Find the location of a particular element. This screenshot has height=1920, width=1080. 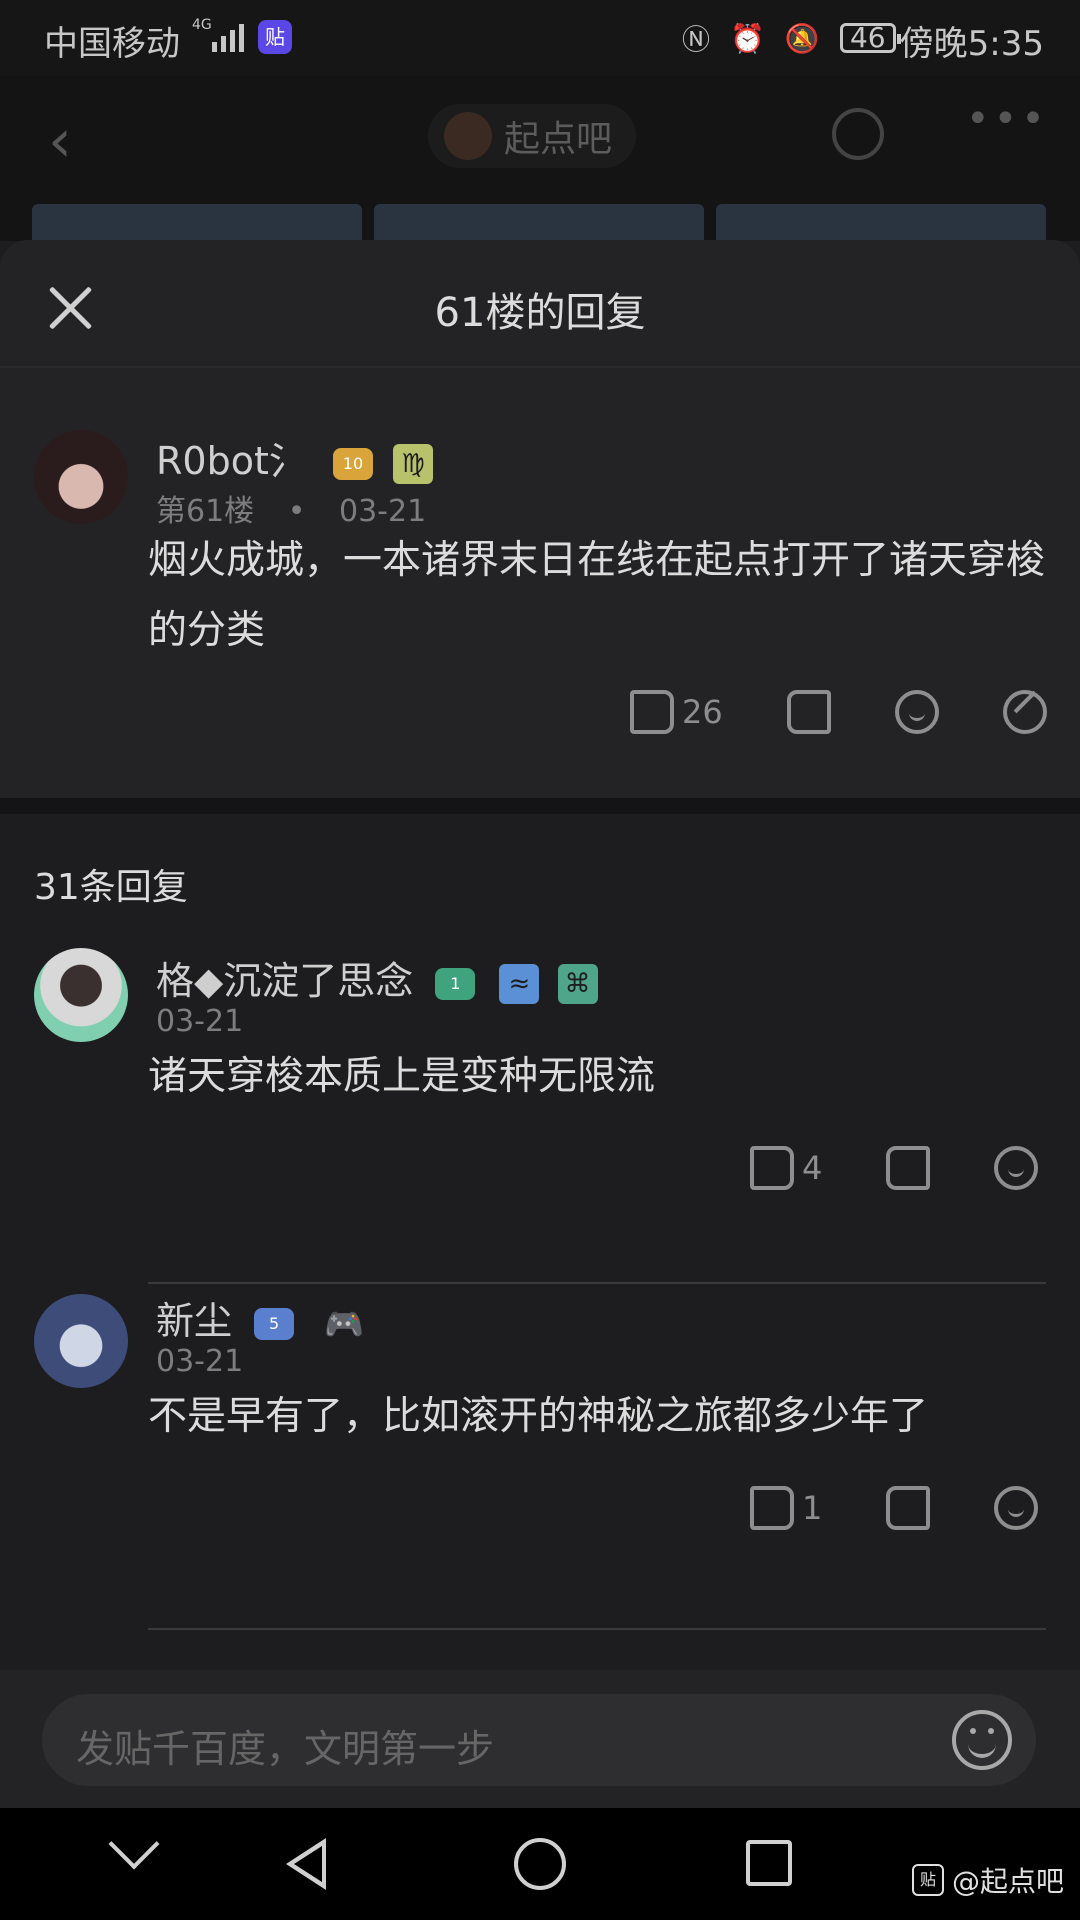

forum-pill: 起点吧 is located at coordinates (532, 136).